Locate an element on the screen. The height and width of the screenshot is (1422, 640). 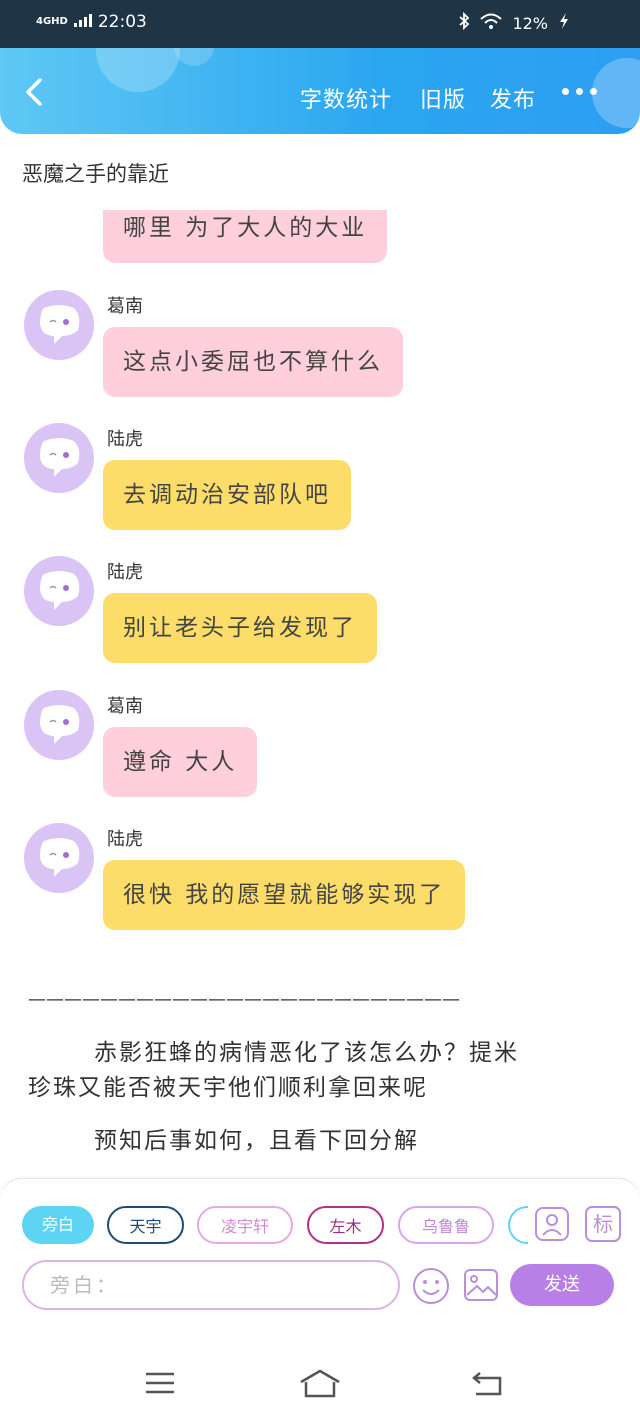
chapter-title: 恶魔之手的靠近 is located at coordinates (95, 174).